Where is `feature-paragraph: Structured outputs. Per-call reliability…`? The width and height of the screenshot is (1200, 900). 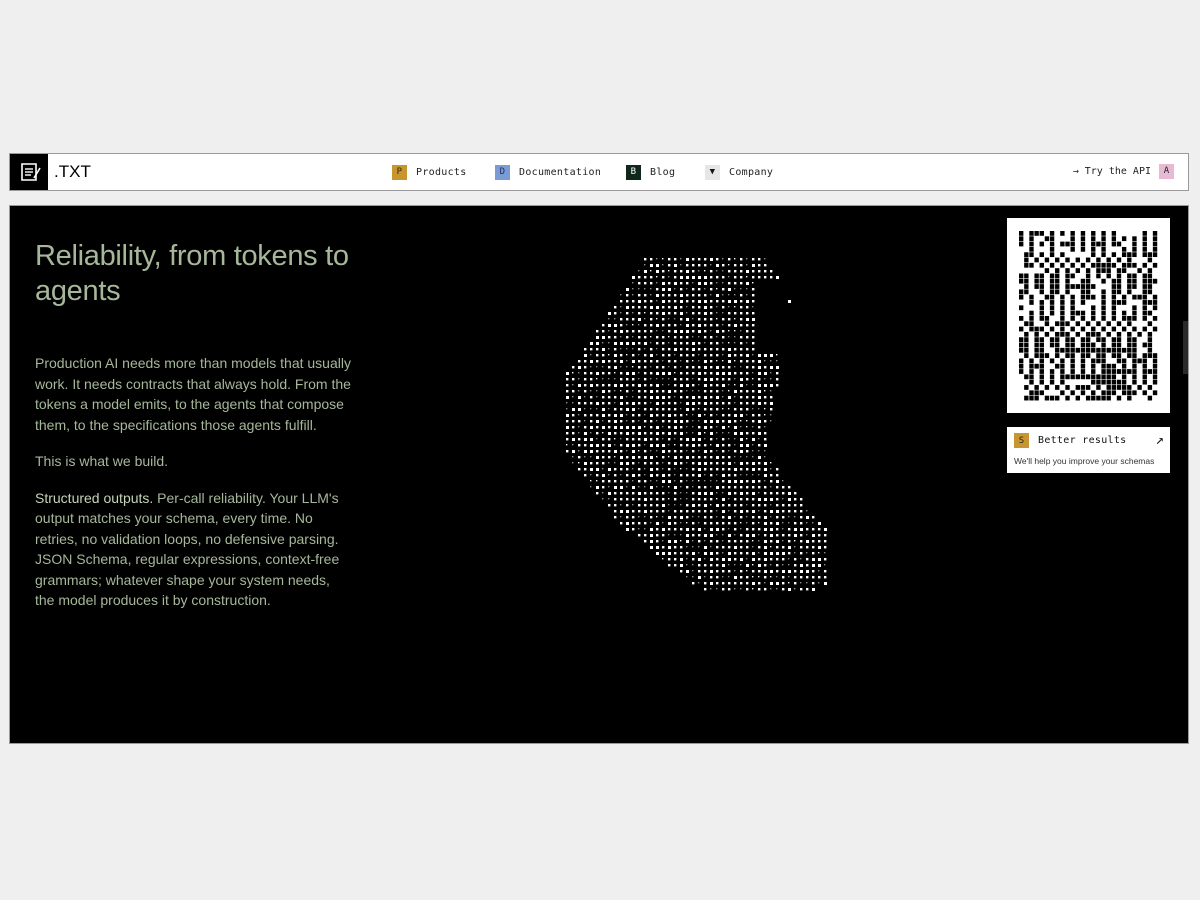
feature-paragraph: Structured outputs. Per-call reliability… is located at coordinates (194, 549).